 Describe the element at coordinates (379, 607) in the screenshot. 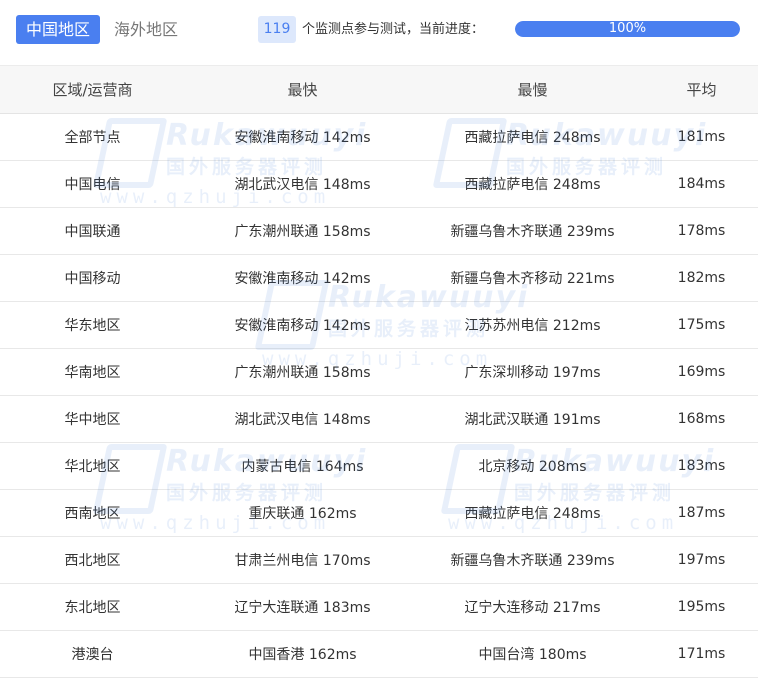

I see `table-row: 东北地区 辽宁大连联通 183ms 辽宁大连移动 217ms 195ms` at that location.